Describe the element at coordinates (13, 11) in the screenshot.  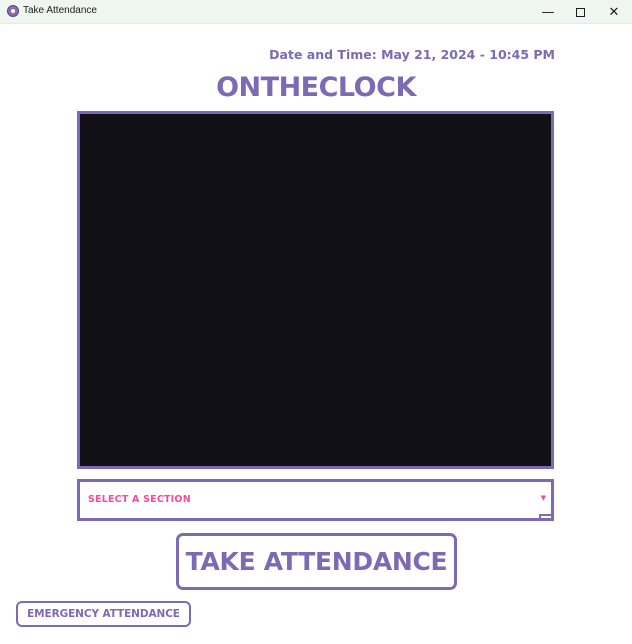
I see `app-logo-icon` at that location.